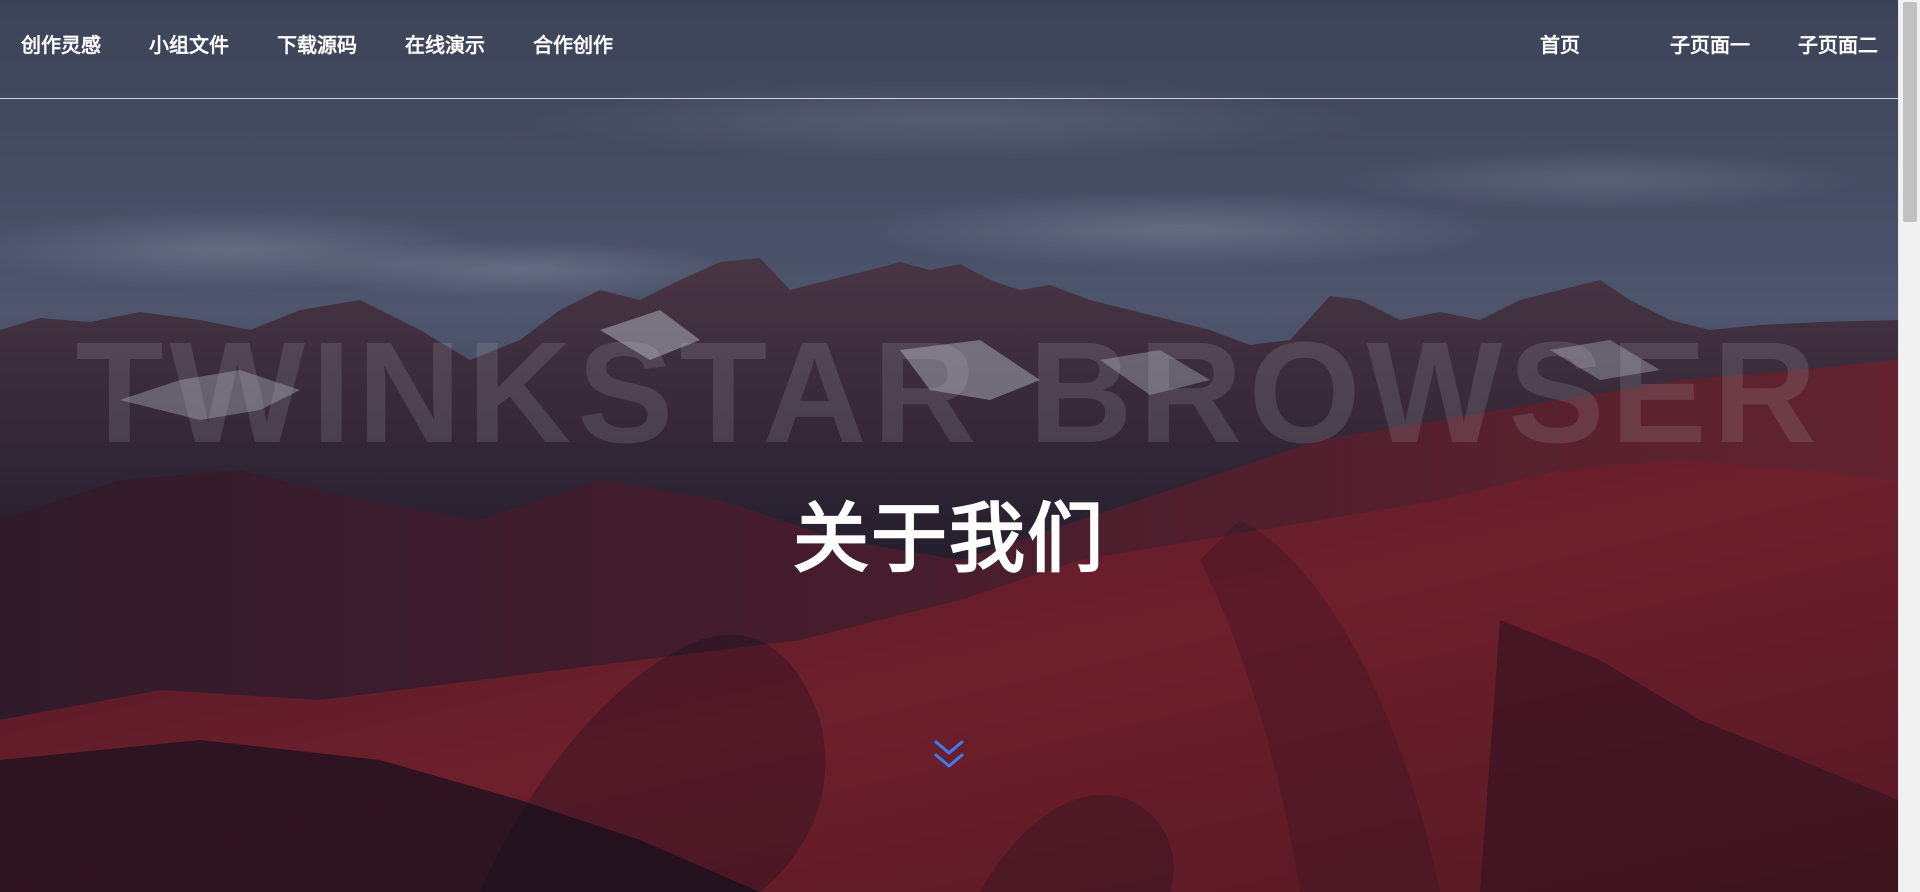 This screenshot has width=1920, height=892. Describe the element at coordinates (1910, 112) in the screenshot. I see `scrollbar-thumb` at that location.